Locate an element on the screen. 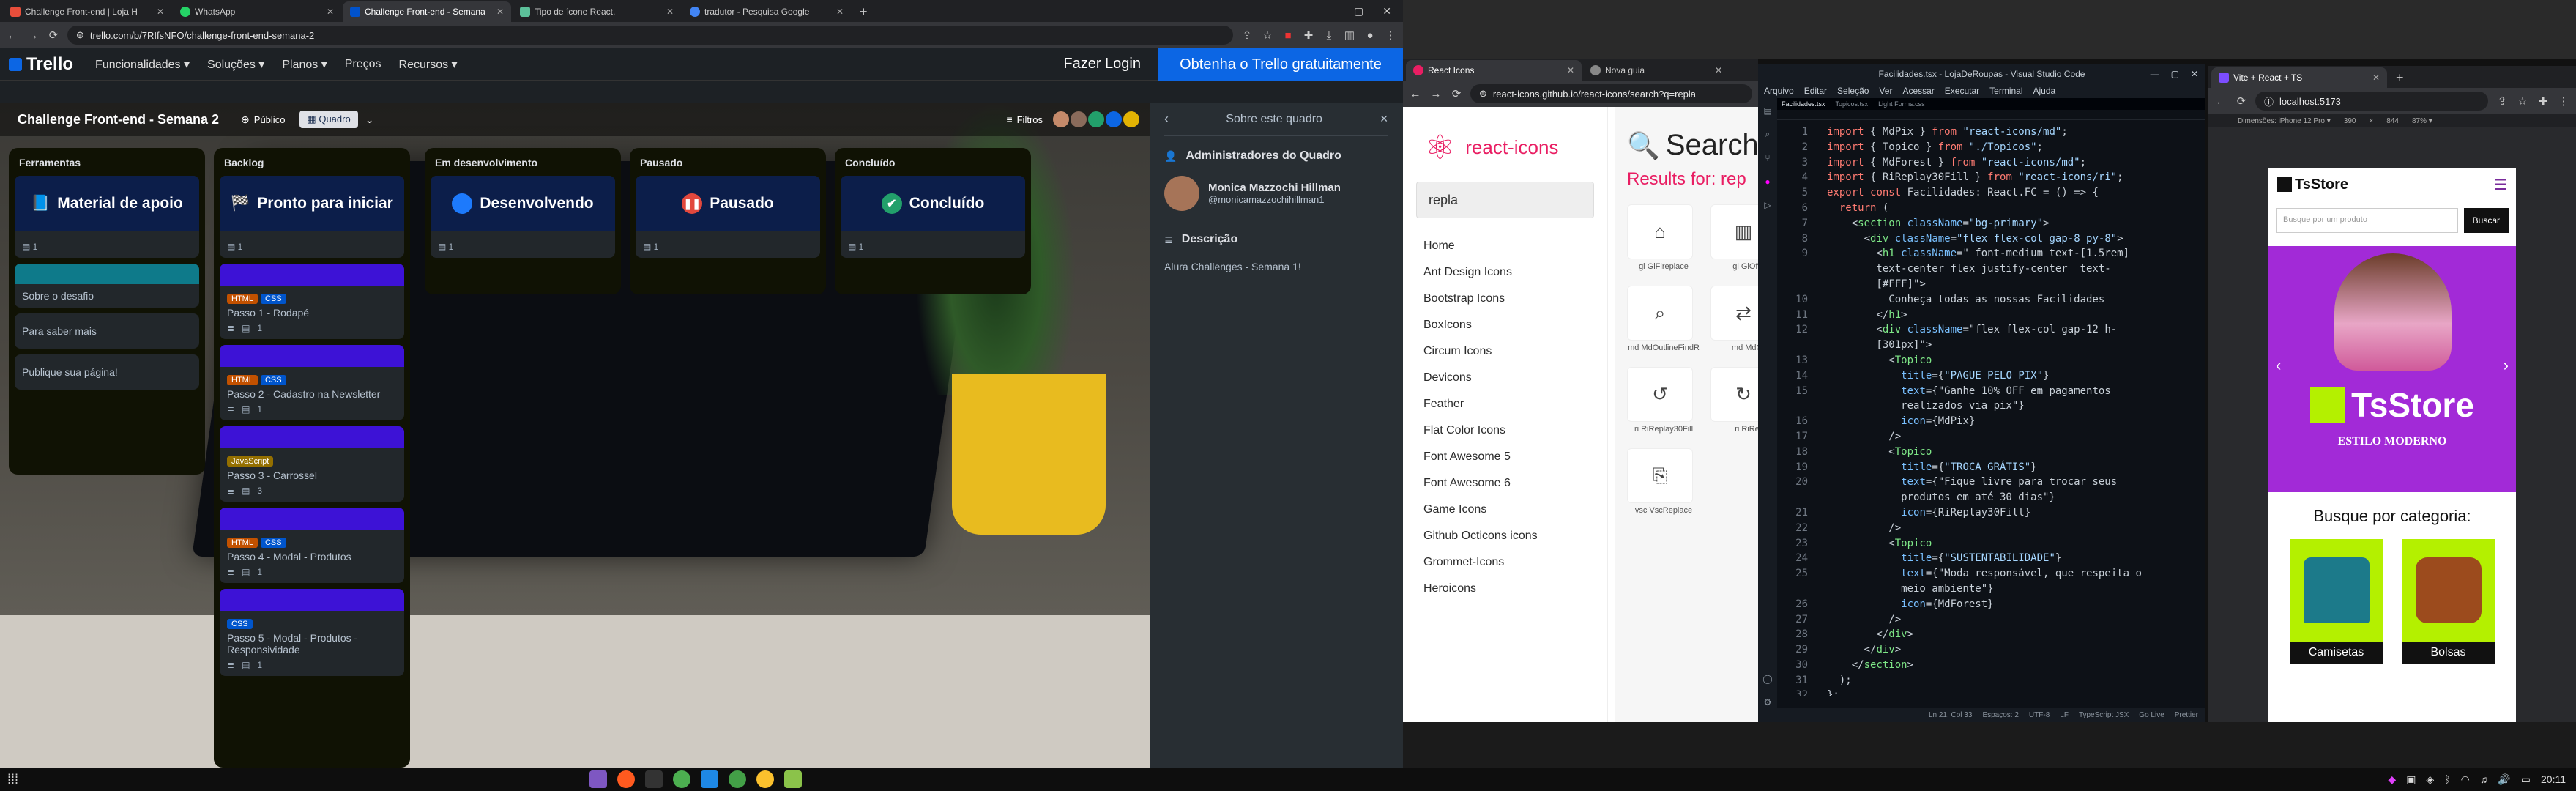  code-line: 21 icon={RiReplay30Fill} is located at coordinates (1991, 513).